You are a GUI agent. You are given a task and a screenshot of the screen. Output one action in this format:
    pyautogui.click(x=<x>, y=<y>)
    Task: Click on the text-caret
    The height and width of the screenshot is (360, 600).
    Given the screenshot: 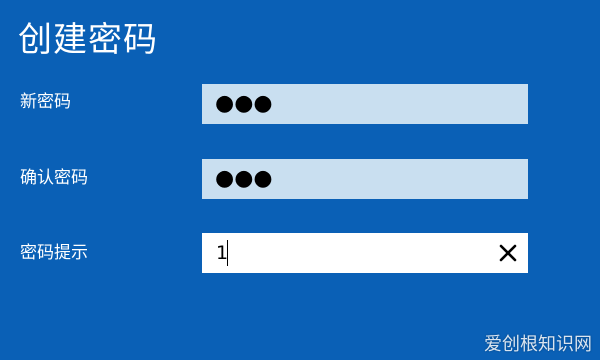 What is the action you would take?
    pyautogui.click(x=227, y=253)
    